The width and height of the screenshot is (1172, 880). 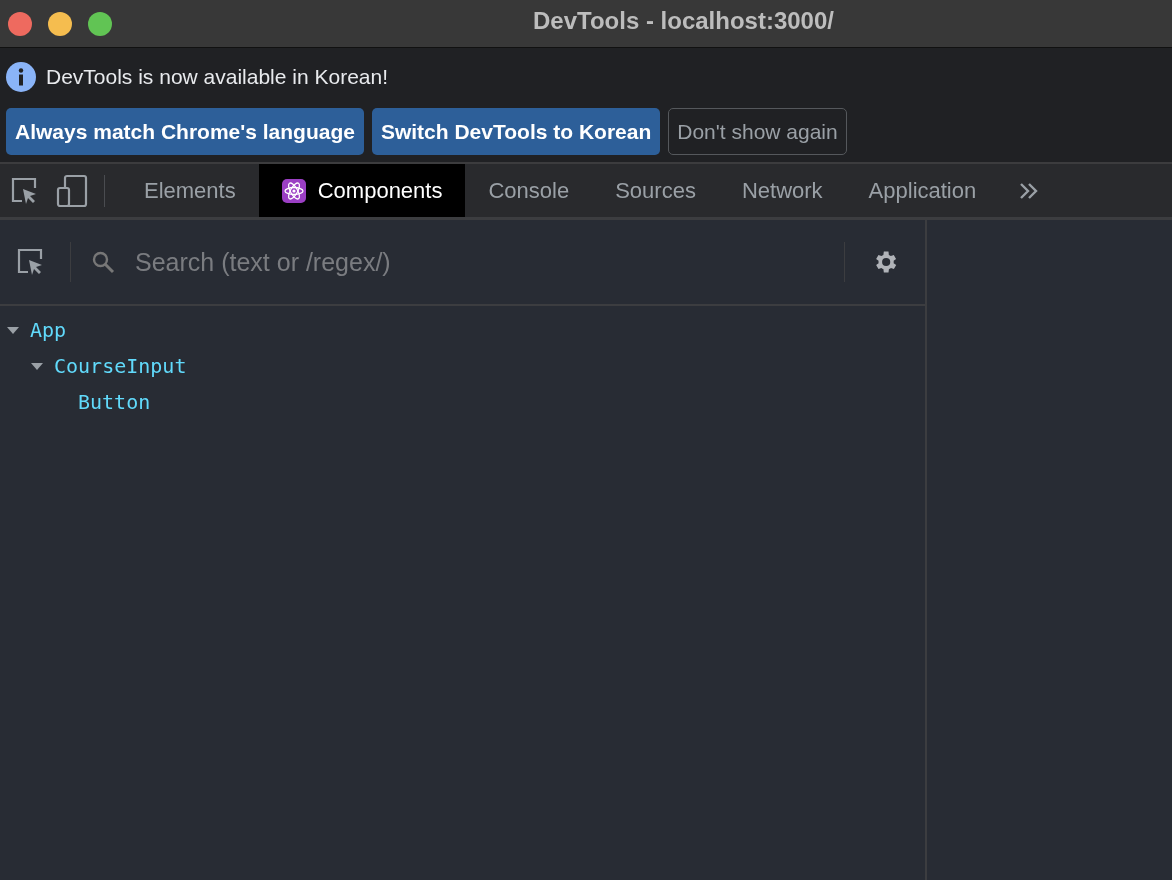 What do you see at coordinates (185, 131) in the screenshot?
I see `action-button: Always match Chrome's language` at bounding box center [185, 131].